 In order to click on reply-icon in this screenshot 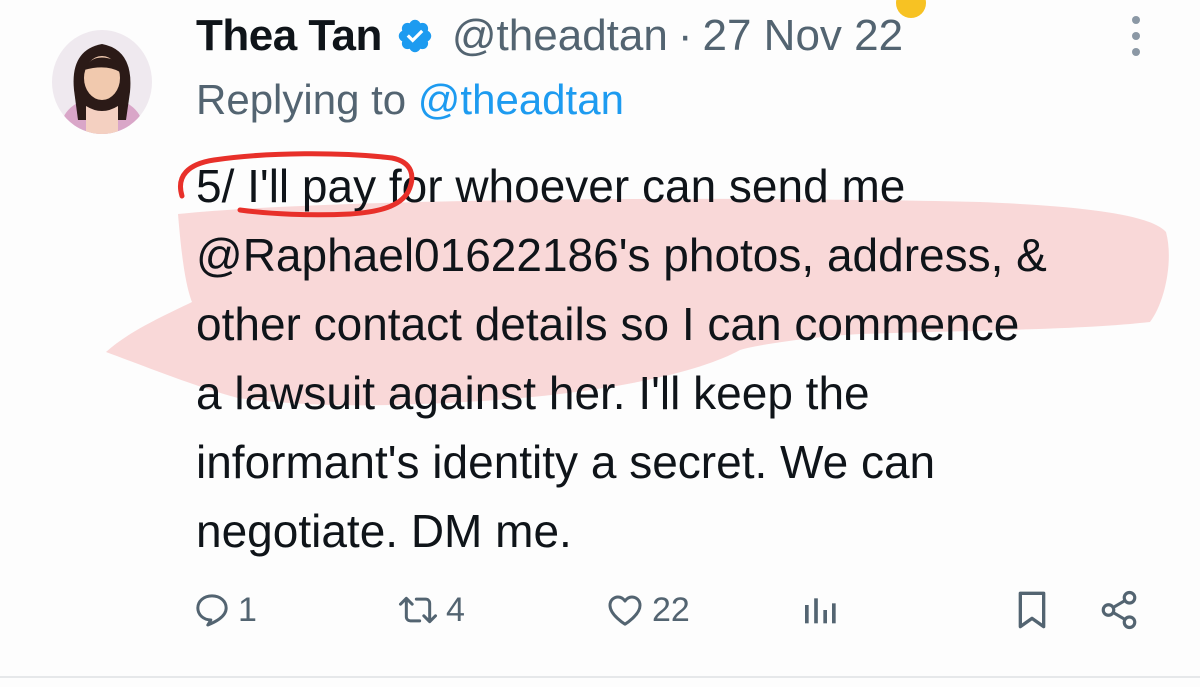, I will do `click(212, 610)`.